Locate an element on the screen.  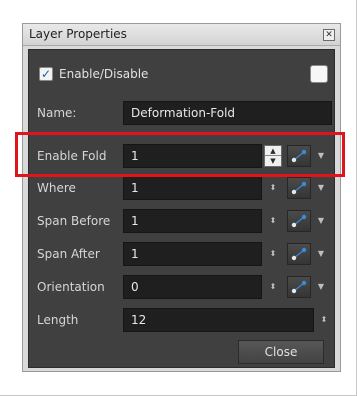
close-x-icon: ✕ is located at coordinates (329, 35).